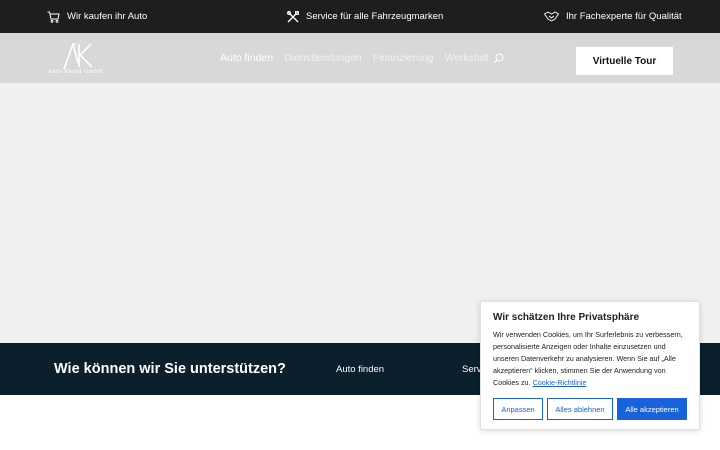 This screenshot has width=720, height=450. What do you see at coordinates (403, 58) in the screenshot?
I see `nav-item-finanzierung: Finanzierung` at bounding box center [403, 58].